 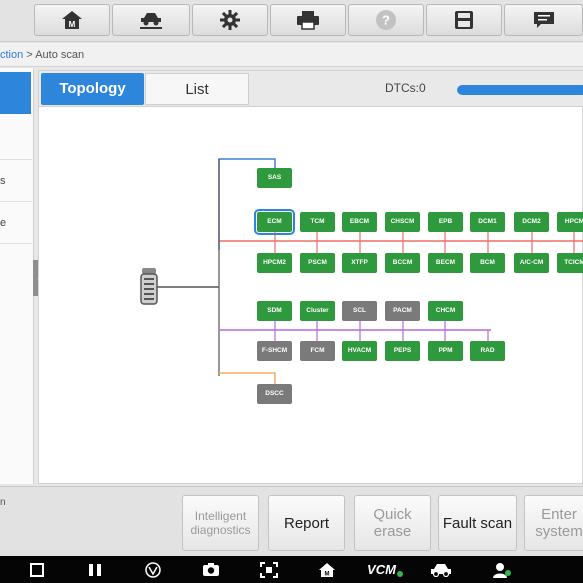 What do you see at coordinates (327, 569) in the screenshot?
I see `home-app-icon: M` at bounding box center [327, 569].